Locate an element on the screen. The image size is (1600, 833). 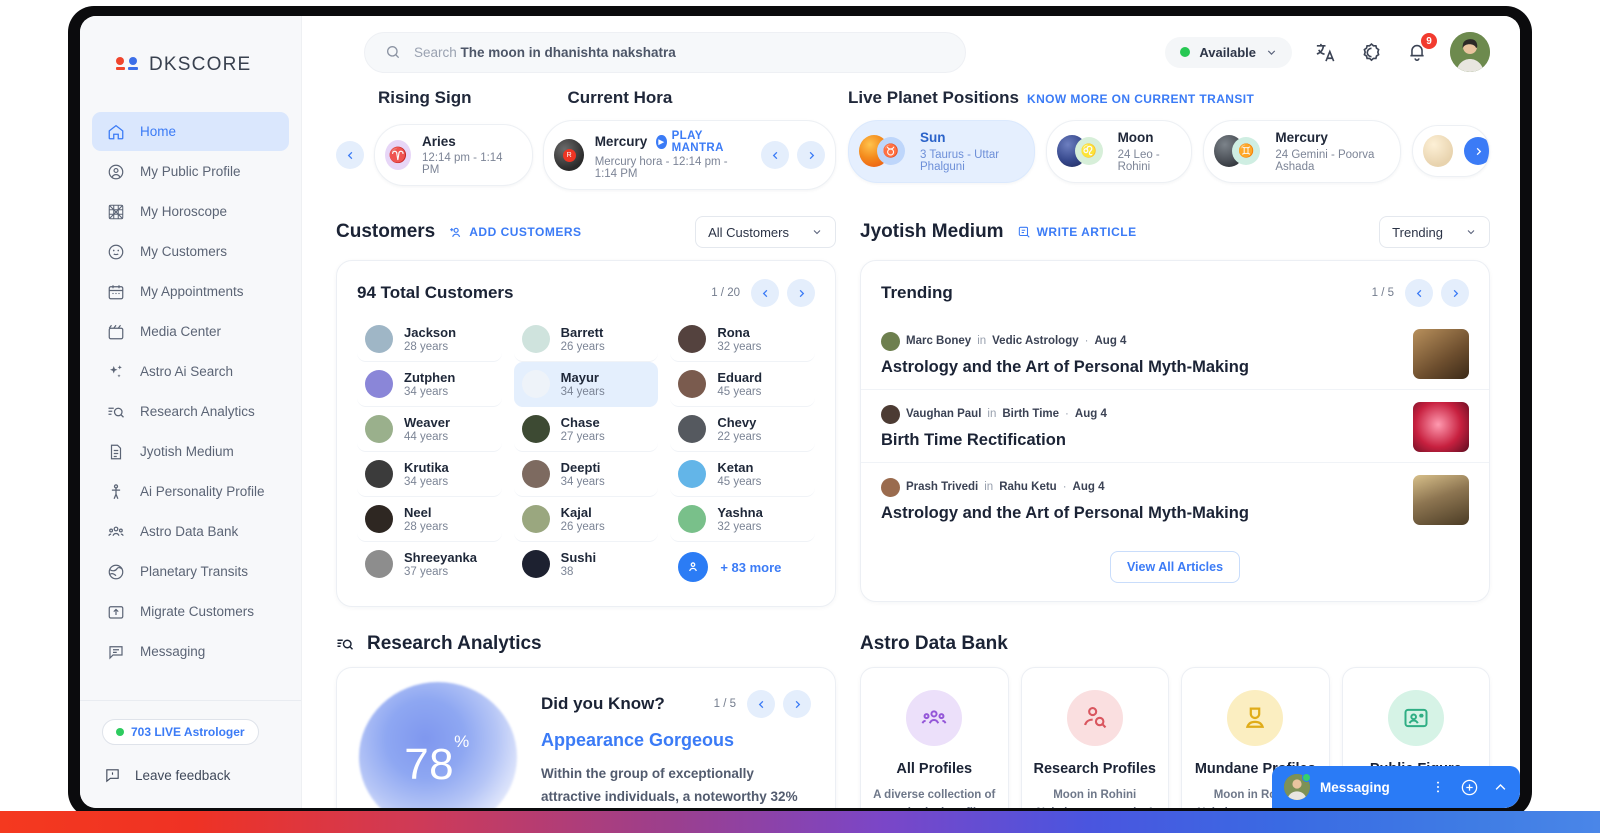
did-you-know-body: Did you Know? 1 / 5 Appearance Gorgeous is located at coordinates (686, 738).